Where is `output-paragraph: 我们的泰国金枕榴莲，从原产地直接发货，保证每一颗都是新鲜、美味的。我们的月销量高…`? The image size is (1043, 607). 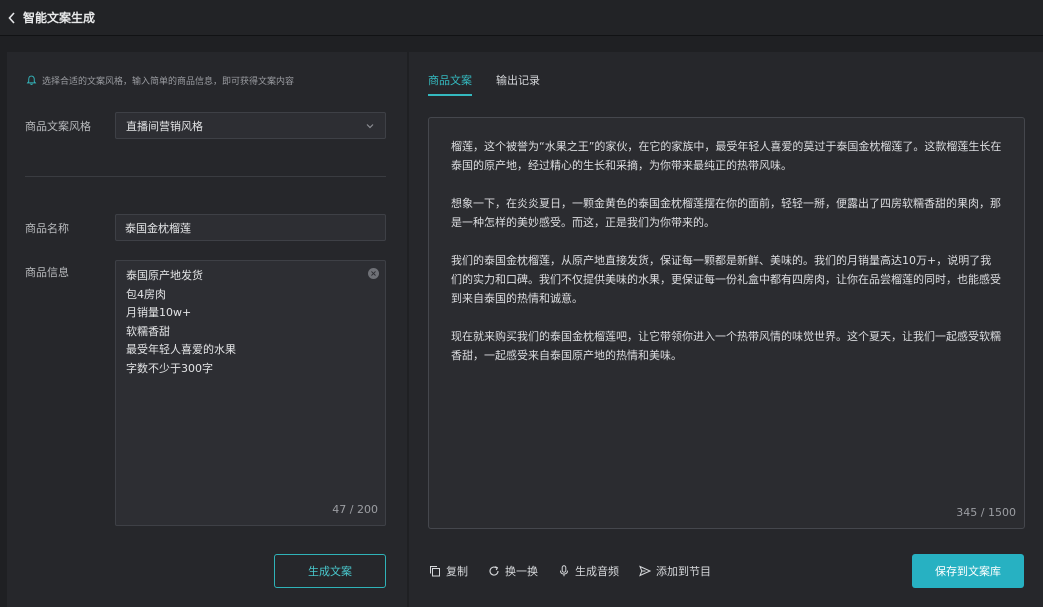 output-paragraph: 我们的泰国金枕榴莲，从原产地直接发货，保证每一颗都是新鲜、美味的。我们的月销量高… is located at coordinates (726, 279).